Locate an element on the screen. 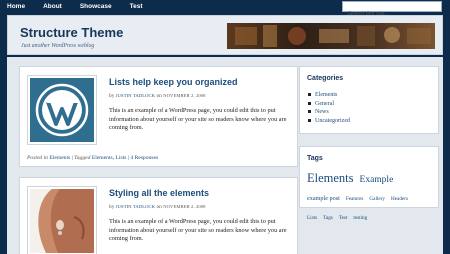 This screenshot has width=450, height=254. nav-item-showcase: Showcase is located at coordinates (96, 6).